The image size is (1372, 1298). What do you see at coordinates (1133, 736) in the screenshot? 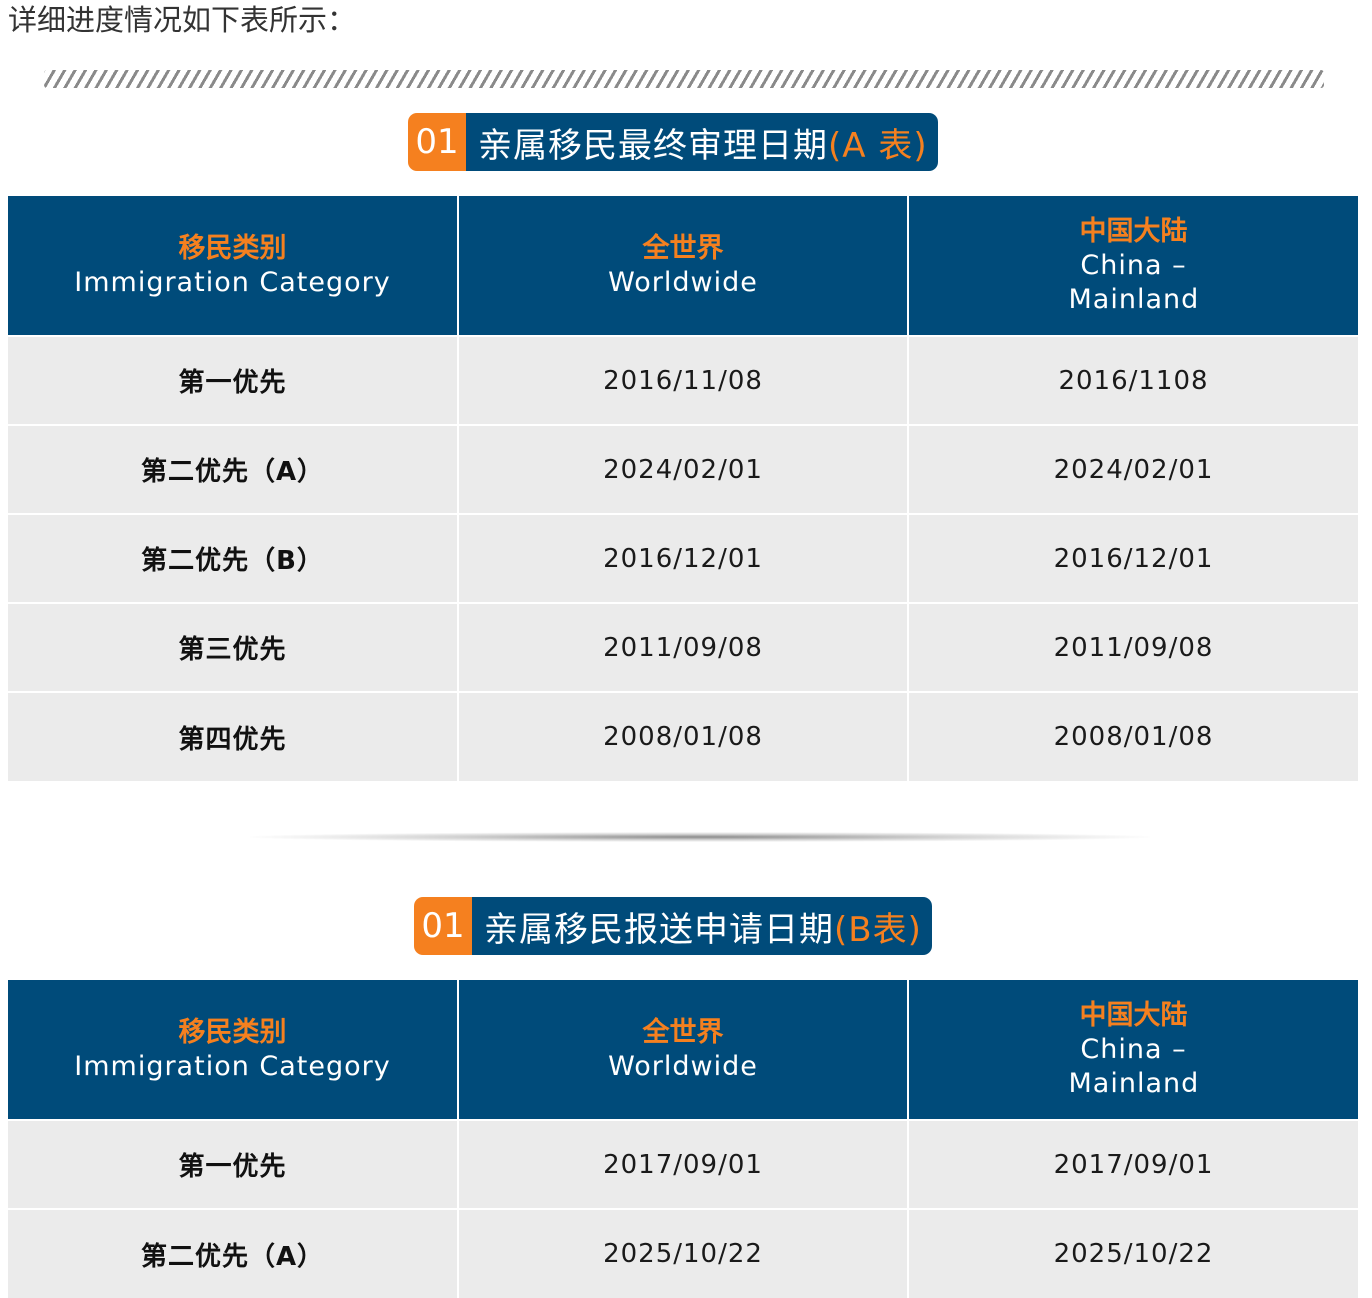
I see `row-china: 2008/01/08` at bounding box center [1133, 736].